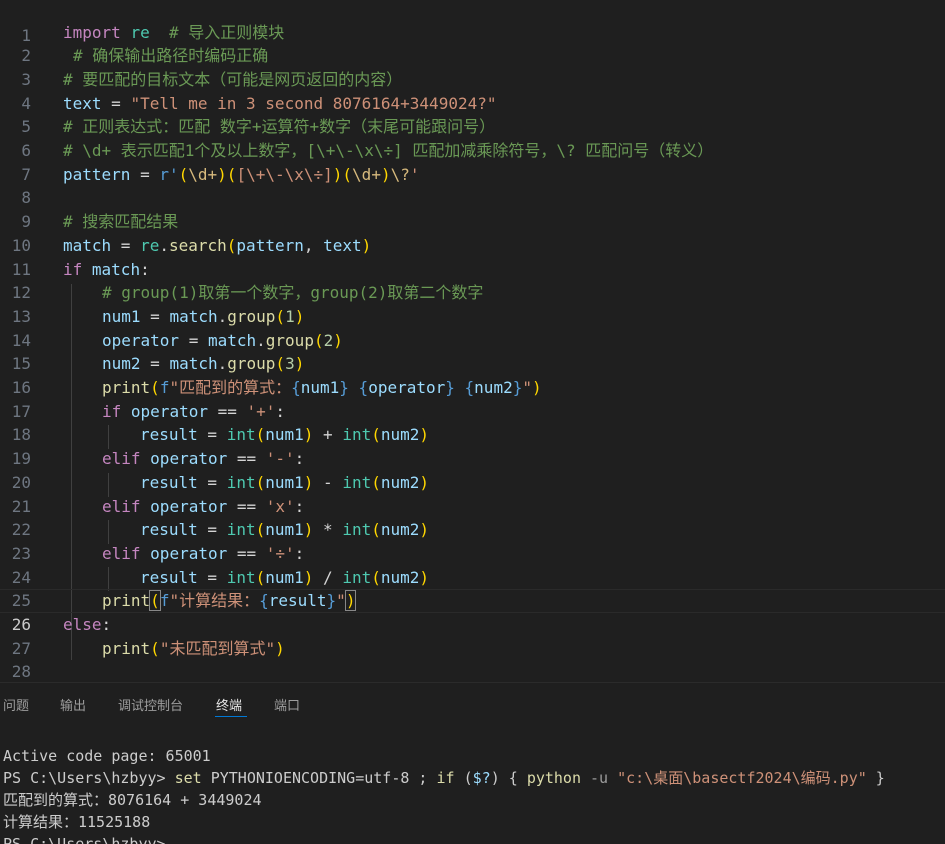 This screenshot has width=945, height=844. Describe the element at coordinates (472, 469) in the screenshot. I see `code-line: 20 elif operator == '-':` at that location.